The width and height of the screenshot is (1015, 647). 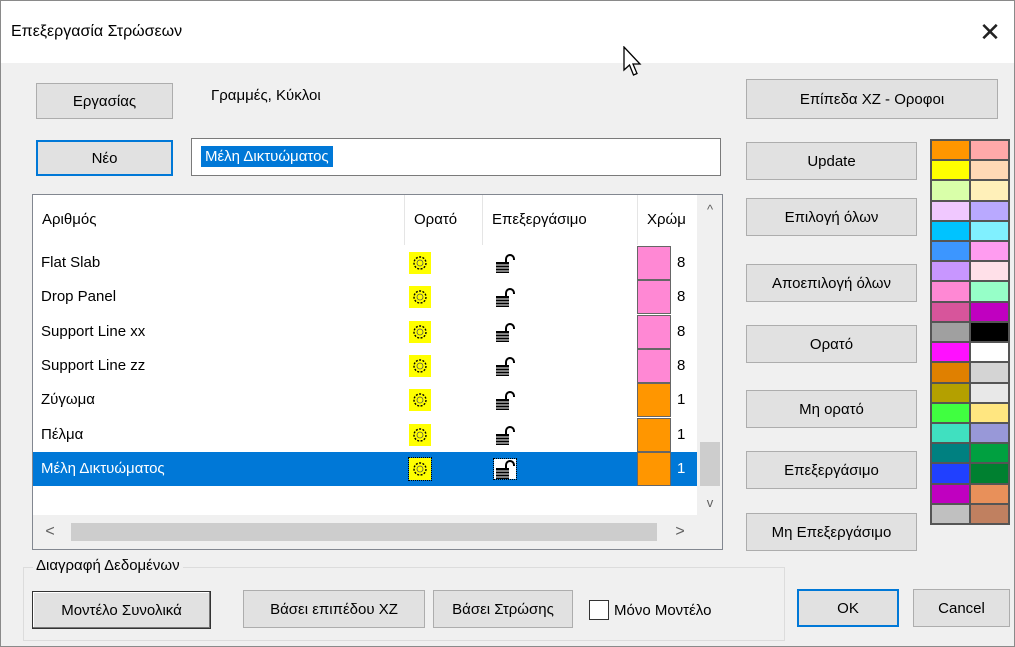 I want to click on table-row: Flat Slab 8, so click(x=365, y=263).